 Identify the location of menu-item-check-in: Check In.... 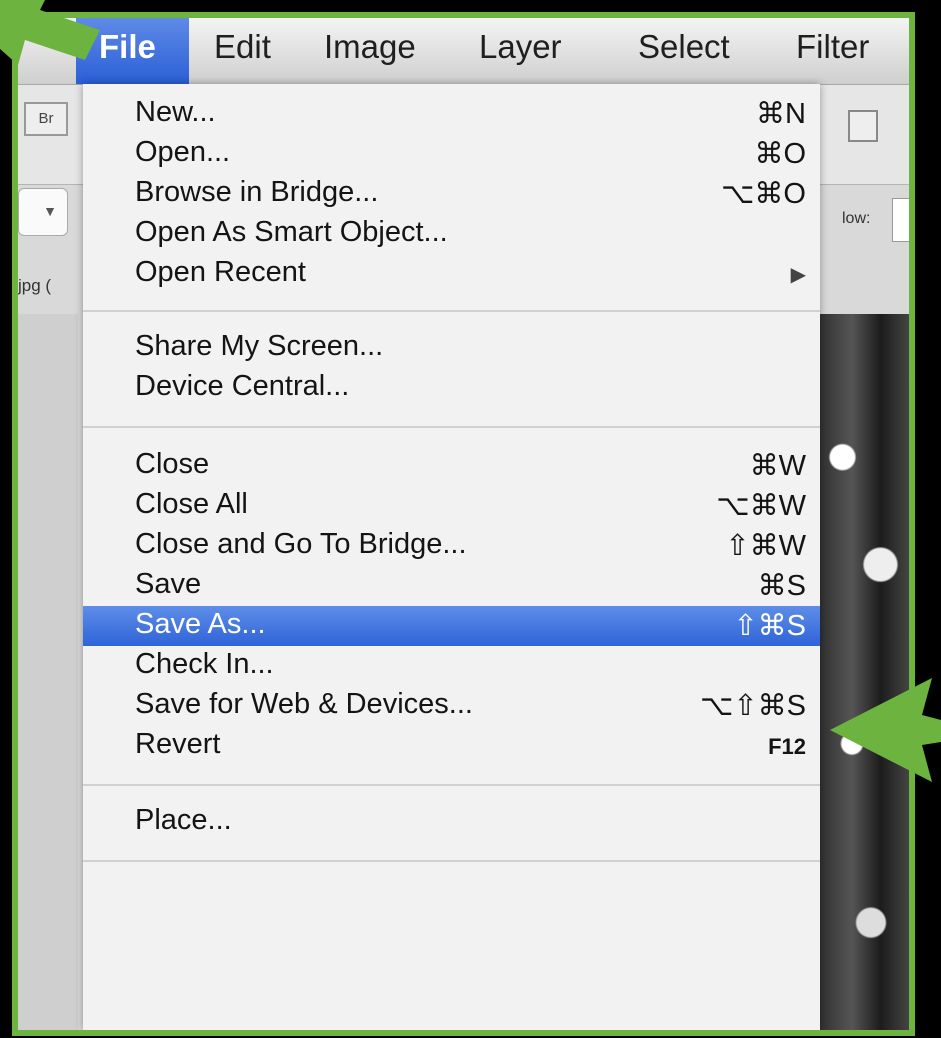
(451, 666).